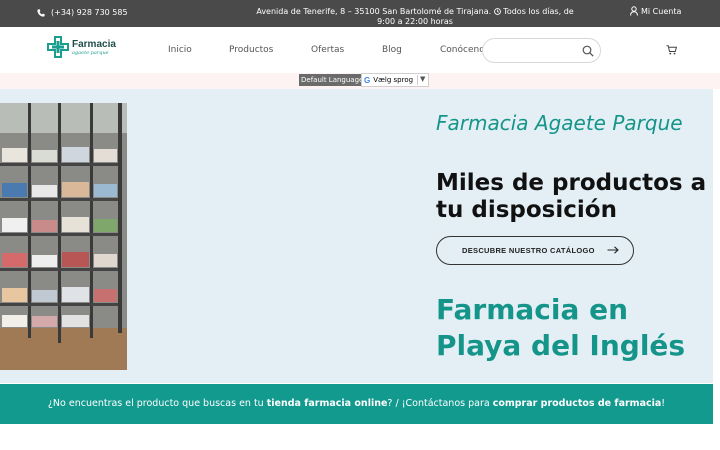 Image resolution: width=720 pixels, height=450 pixels. Describe the element at coordinates (613, 250) in the screenshot. I see `arrow-right-icon` at that location.